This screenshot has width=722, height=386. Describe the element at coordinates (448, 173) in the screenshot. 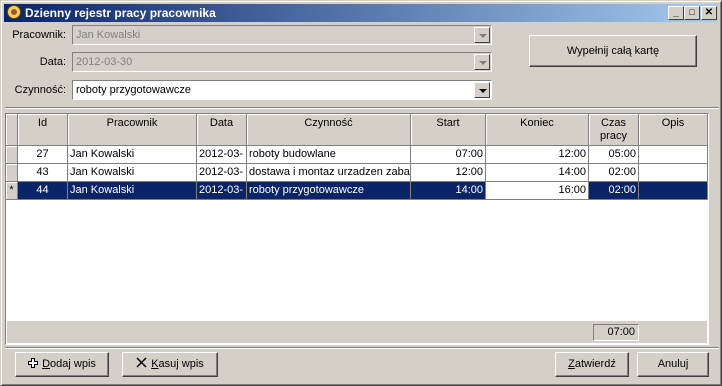

I see `cell-start: 12:00` at that location.